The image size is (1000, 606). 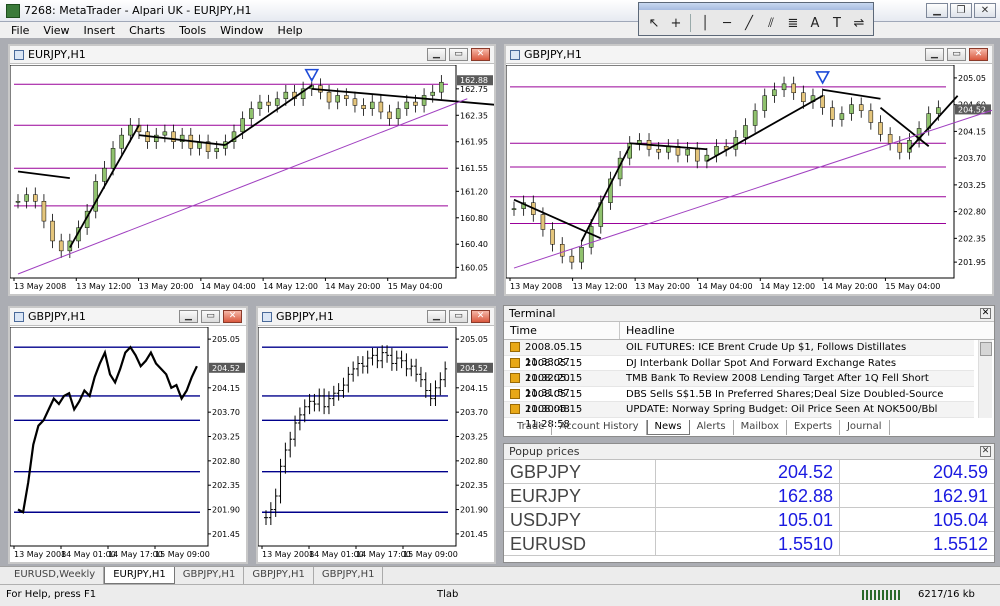 I want to click on tab-experts: Experts, so click(x=813, y=427).